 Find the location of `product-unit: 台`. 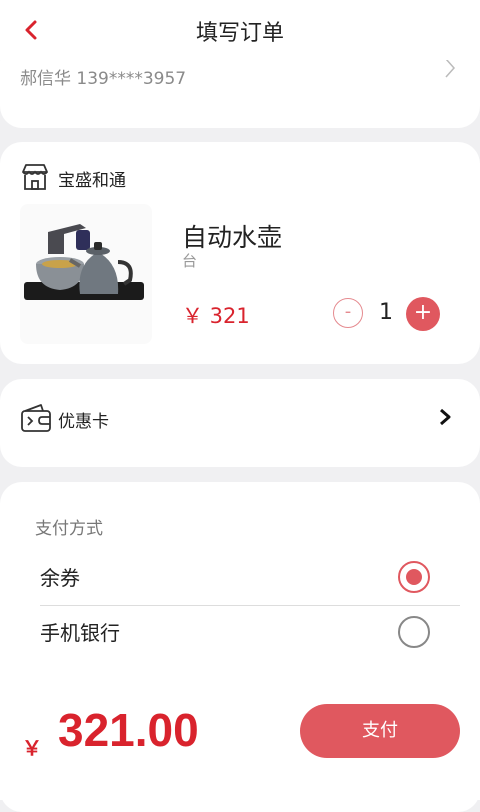

product-unit: 台 is located at coordinates (190, 261).